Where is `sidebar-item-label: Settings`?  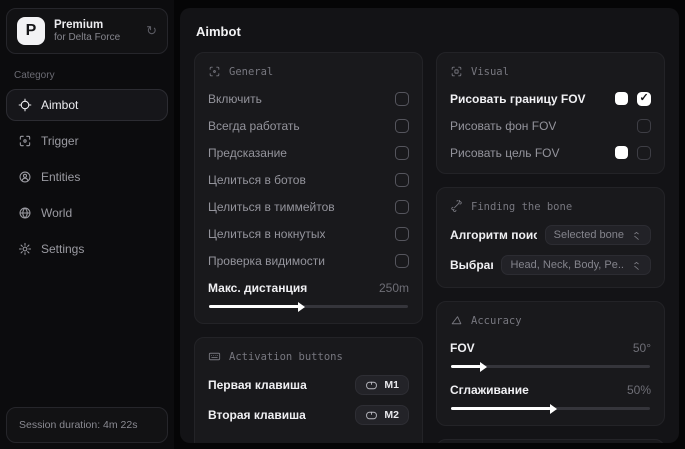
sidebar-item-label: Settings is located at coordinates (63, 249).